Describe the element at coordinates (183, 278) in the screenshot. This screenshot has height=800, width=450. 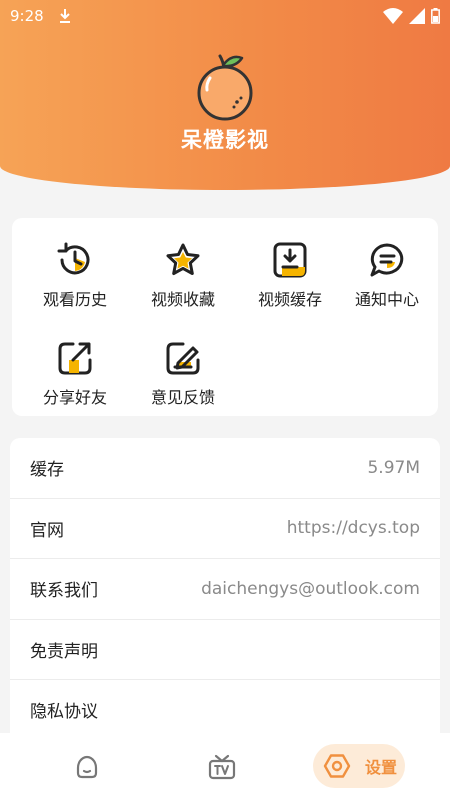
I see `grid-item-favorites: 视频收藏` at that location.